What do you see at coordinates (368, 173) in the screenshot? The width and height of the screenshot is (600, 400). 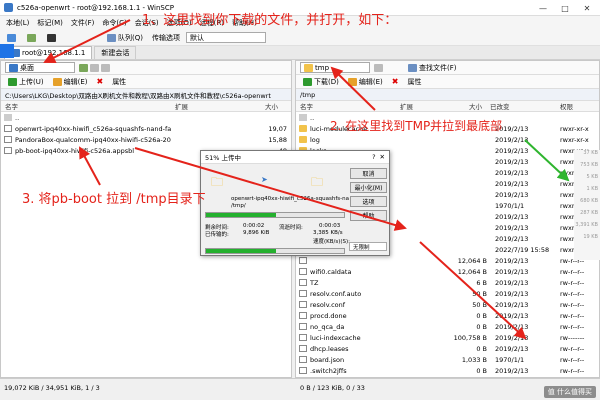 I see `cancel-button: 取消` at bounding box center [368, 173].